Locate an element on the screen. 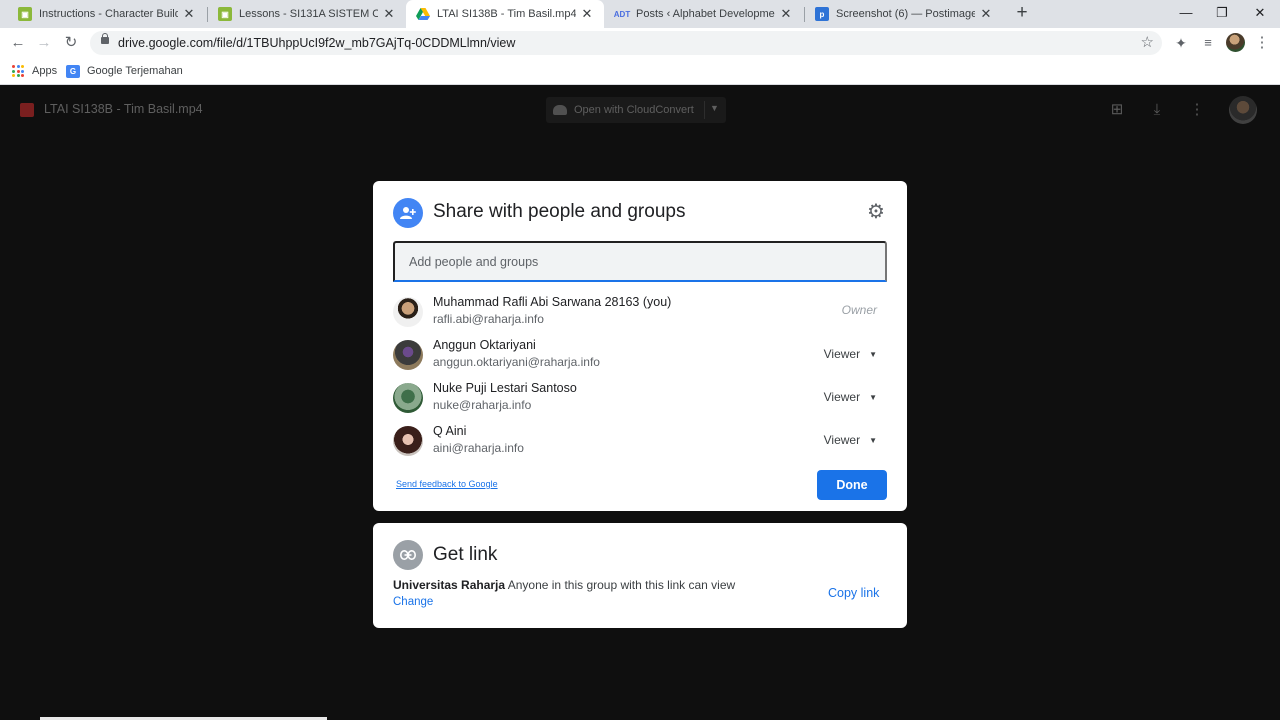 Image resolution: width=1280 pixels, height=720 pixels. more-options-icon: ⋮ is located at coordinates (1197, 110).